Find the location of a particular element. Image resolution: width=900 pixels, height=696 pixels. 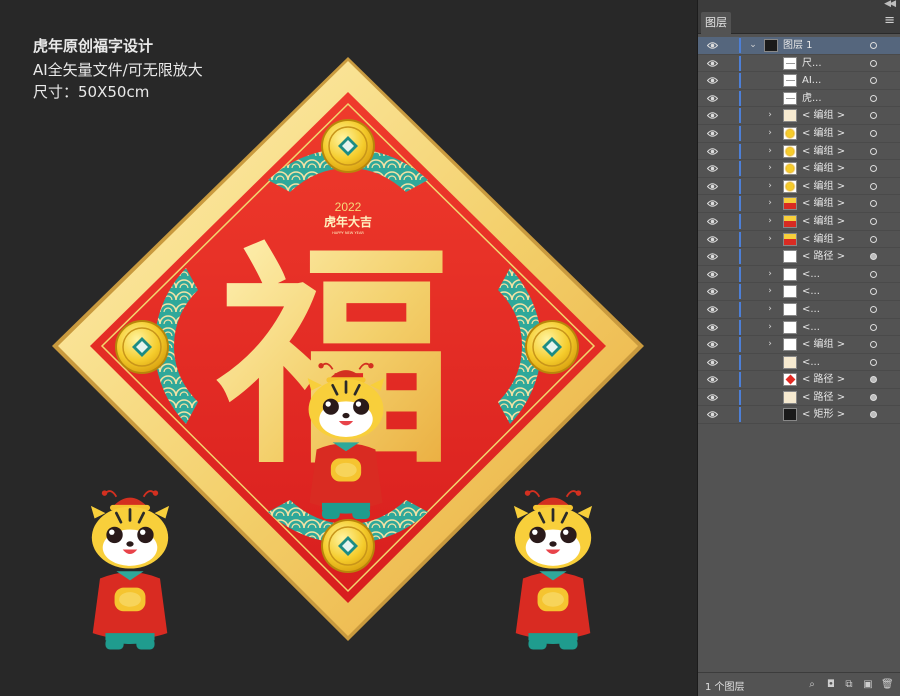

chevron-down-icon: ⌄ is located at coordinates (753, 45).